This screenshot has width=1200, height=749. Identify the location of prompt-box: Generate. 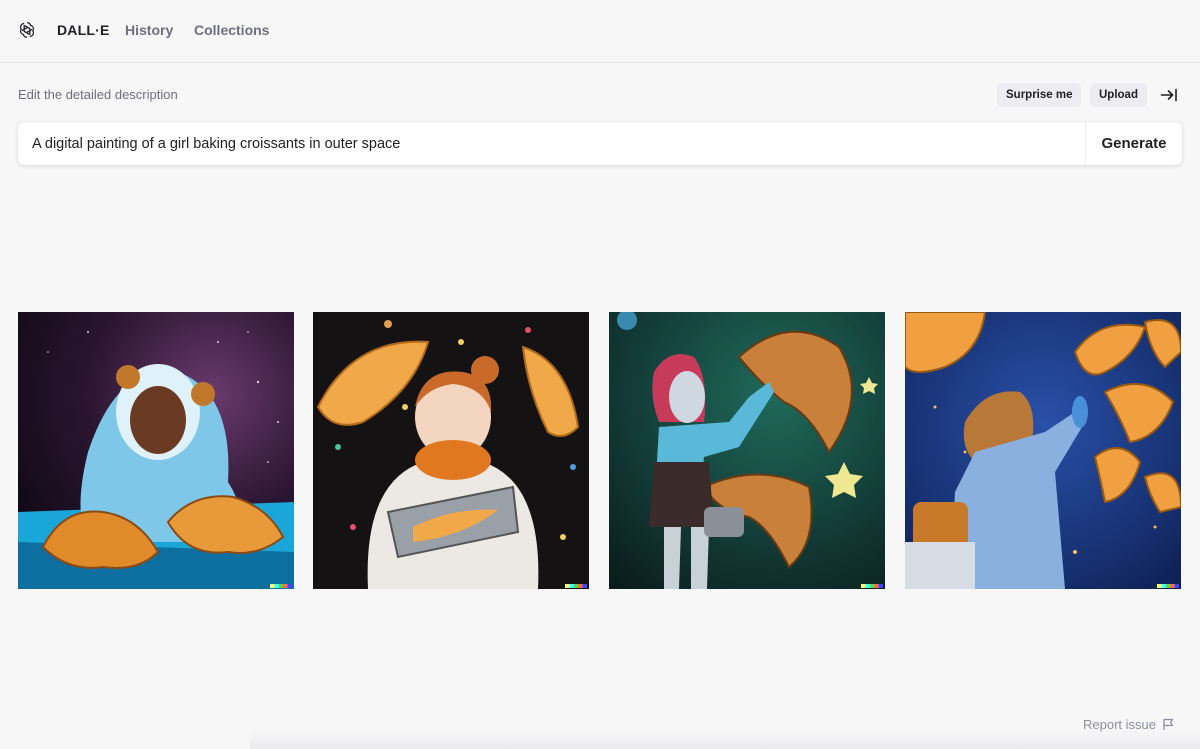
(600, 143).